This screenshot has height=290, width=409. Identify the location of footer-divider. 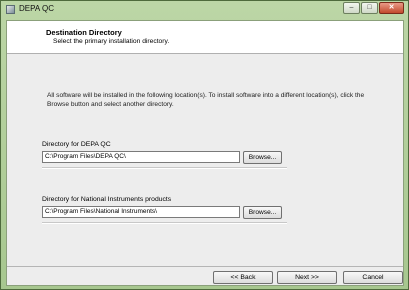
(205, 266).